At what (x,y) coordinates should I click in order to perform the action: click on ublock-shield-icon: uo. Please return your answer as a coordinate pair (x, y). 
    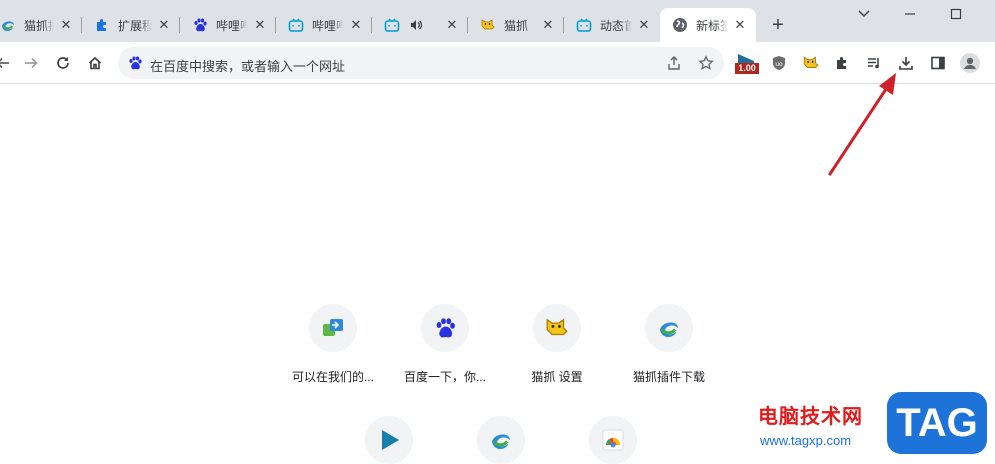
    Looking at the image, I should click on (779, 63).